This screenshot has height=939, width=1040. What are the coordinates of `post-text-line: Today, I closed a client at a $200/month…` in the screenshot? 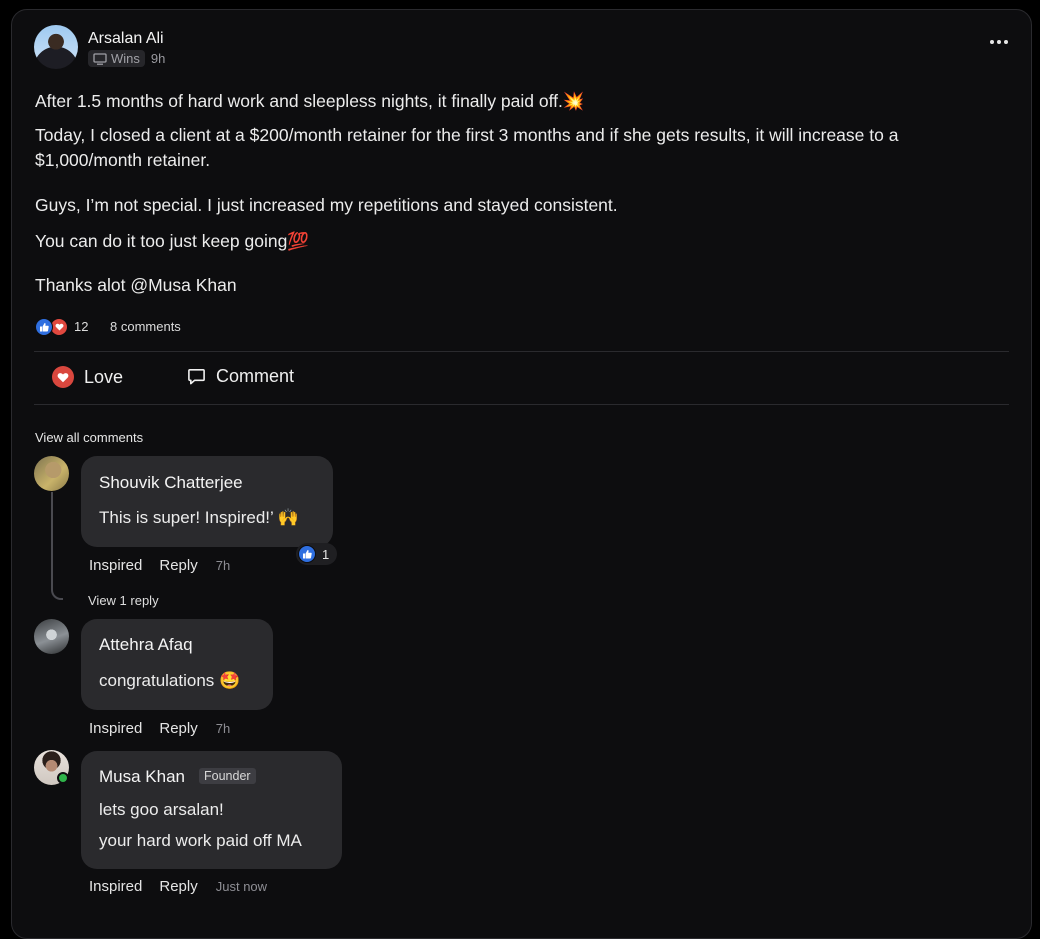 It's located at (467, 135).